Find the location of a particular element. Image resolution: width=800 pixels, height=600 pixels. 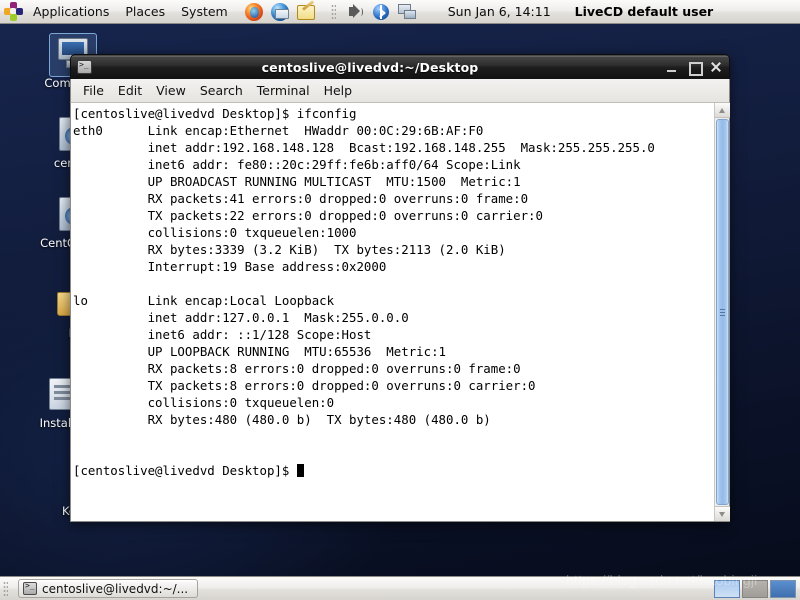

terminal-line: inet addr:127.0.0.1 Mask:255.0.0.0 is located at coordinates (241, 317).